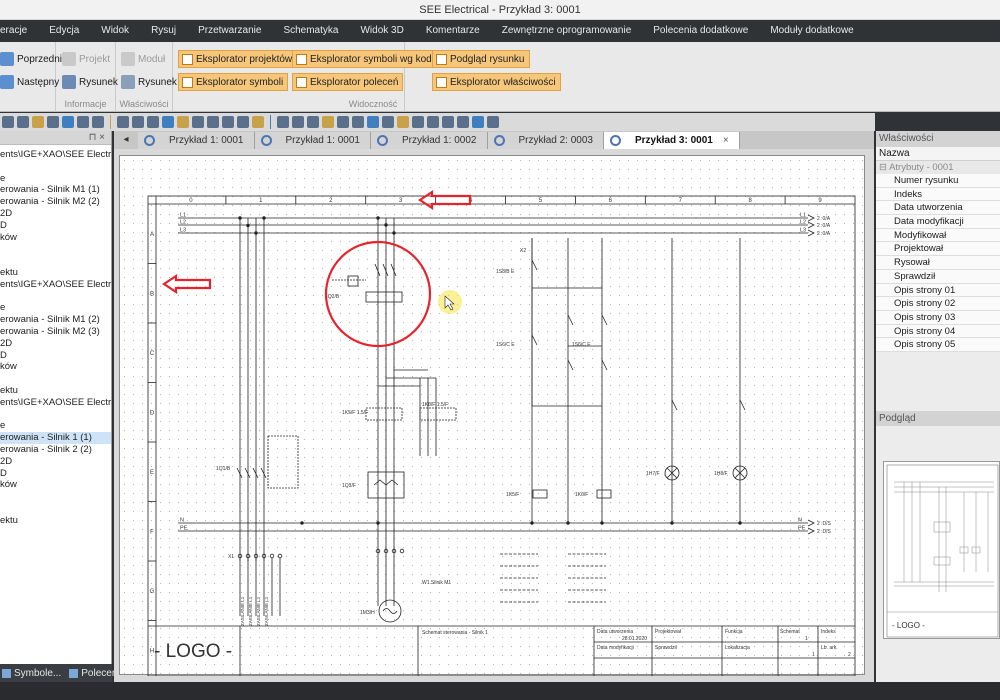  I want to click on tab-document: Przykład 3: 0001 ×, so click(672, 140).